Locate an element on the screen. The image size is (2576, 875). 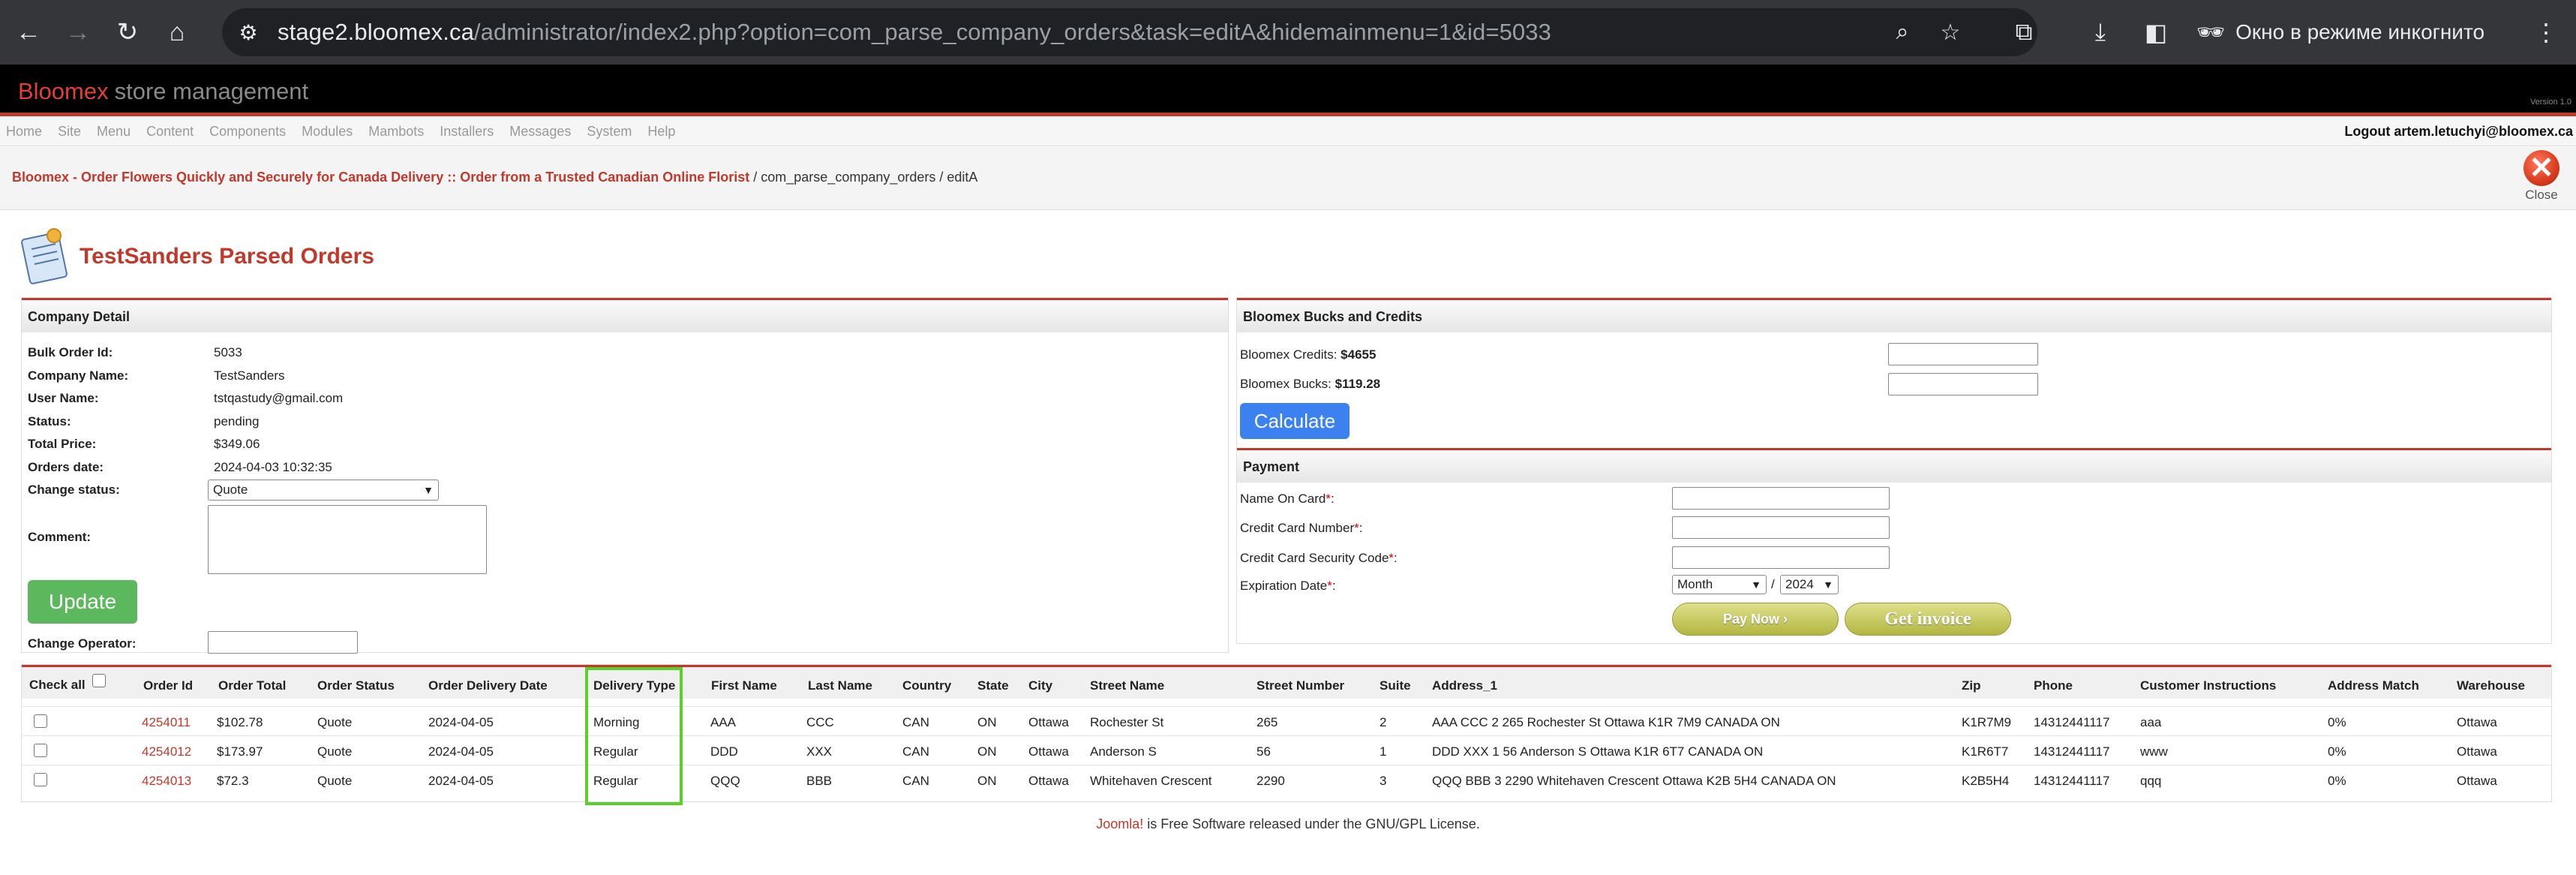
menu-messages: Messages is located at coordinates (540, 132).